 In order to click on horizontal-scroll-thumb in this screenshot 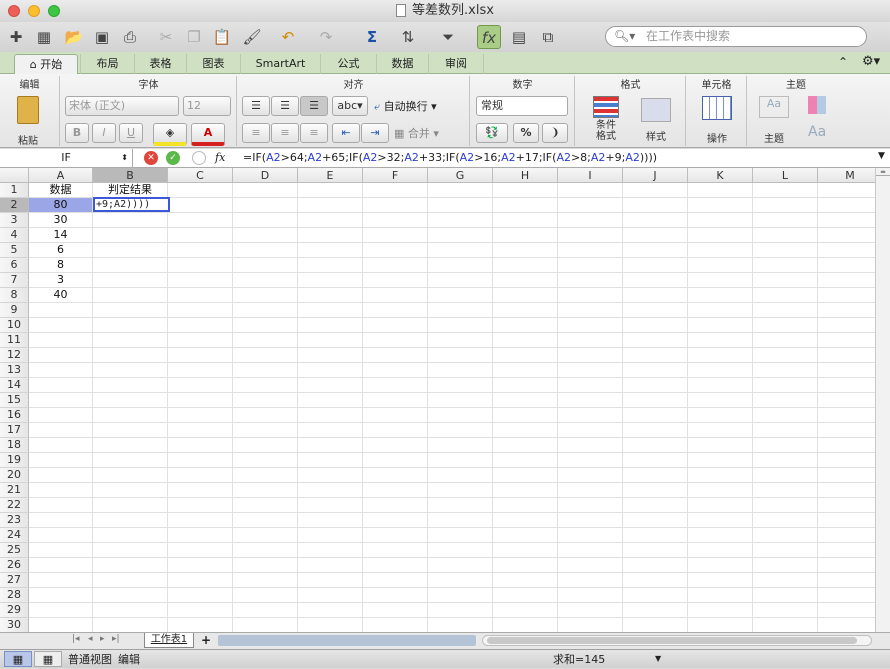, I will do `click(672, 640)`.